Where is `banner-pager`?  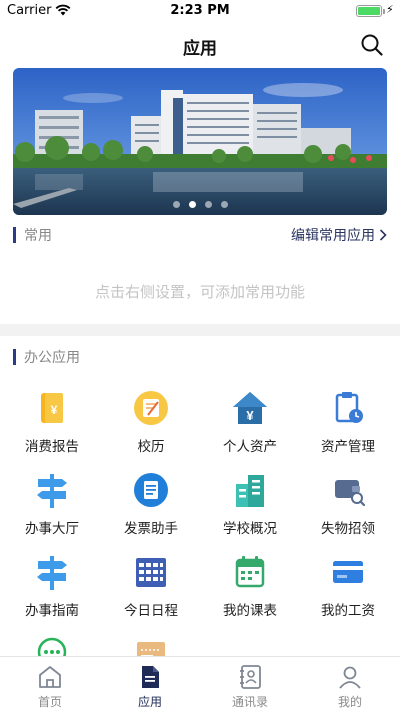
banner-pager is located at coordinates (200, 204).